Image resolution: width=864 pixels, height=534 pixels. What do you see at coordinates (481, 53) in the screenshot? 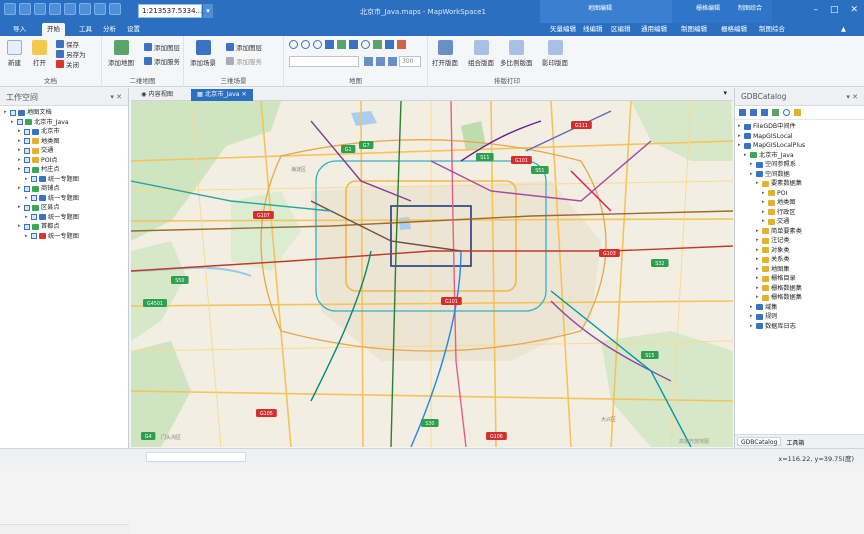
I see `fixed-layout-button: 组合版面` at bounding box center [481, 53].